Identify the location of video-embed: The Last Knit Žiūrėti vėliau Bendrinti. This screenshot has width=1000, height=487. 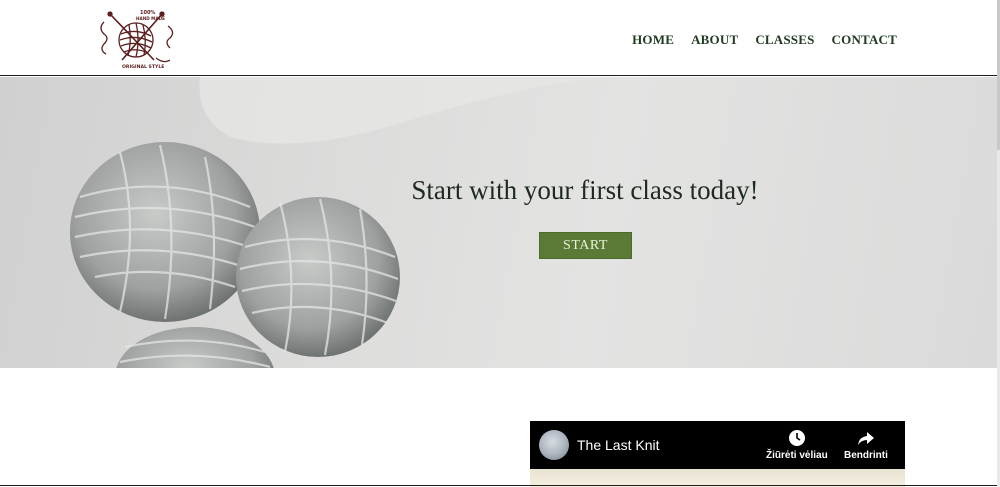
(717, 454).